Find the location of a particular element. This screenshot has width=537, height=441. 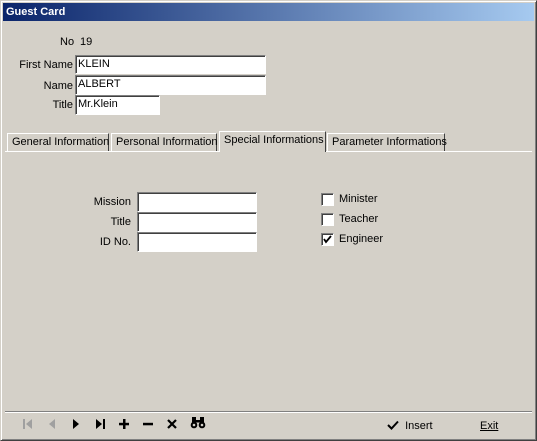

first-record-icon is located at coordinates (28, 426).